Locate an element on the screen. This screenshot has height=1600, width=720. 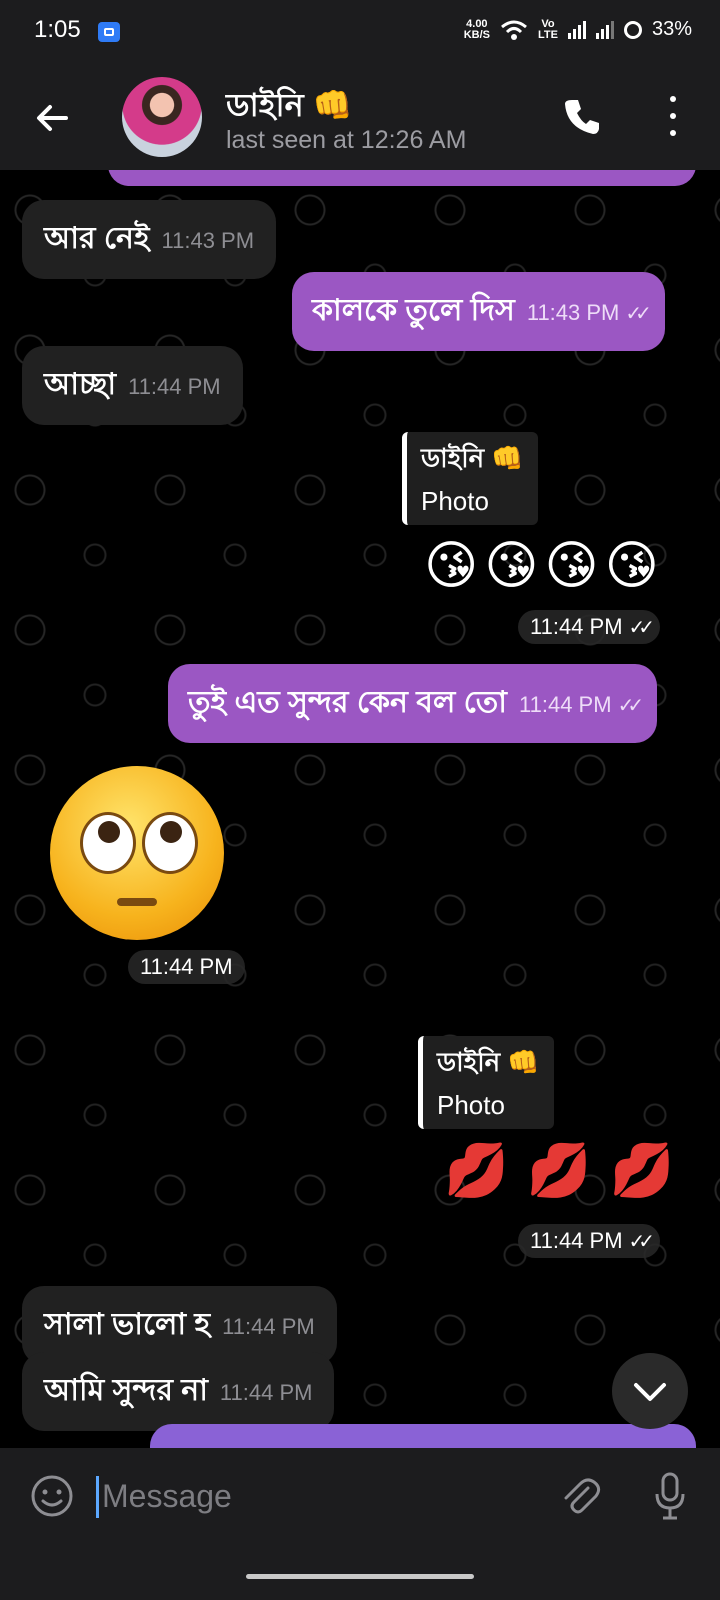
network-speed-unit: KB/S is located at coordinates (476, 34).